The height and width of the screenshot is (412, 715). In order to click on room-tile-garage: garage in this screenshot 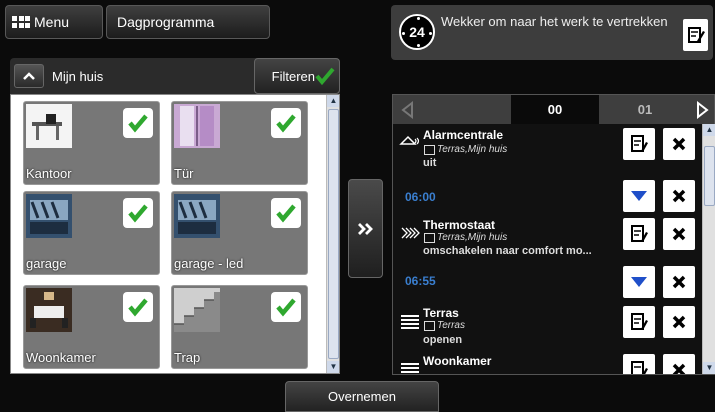, I will do `click(91, 233)`.